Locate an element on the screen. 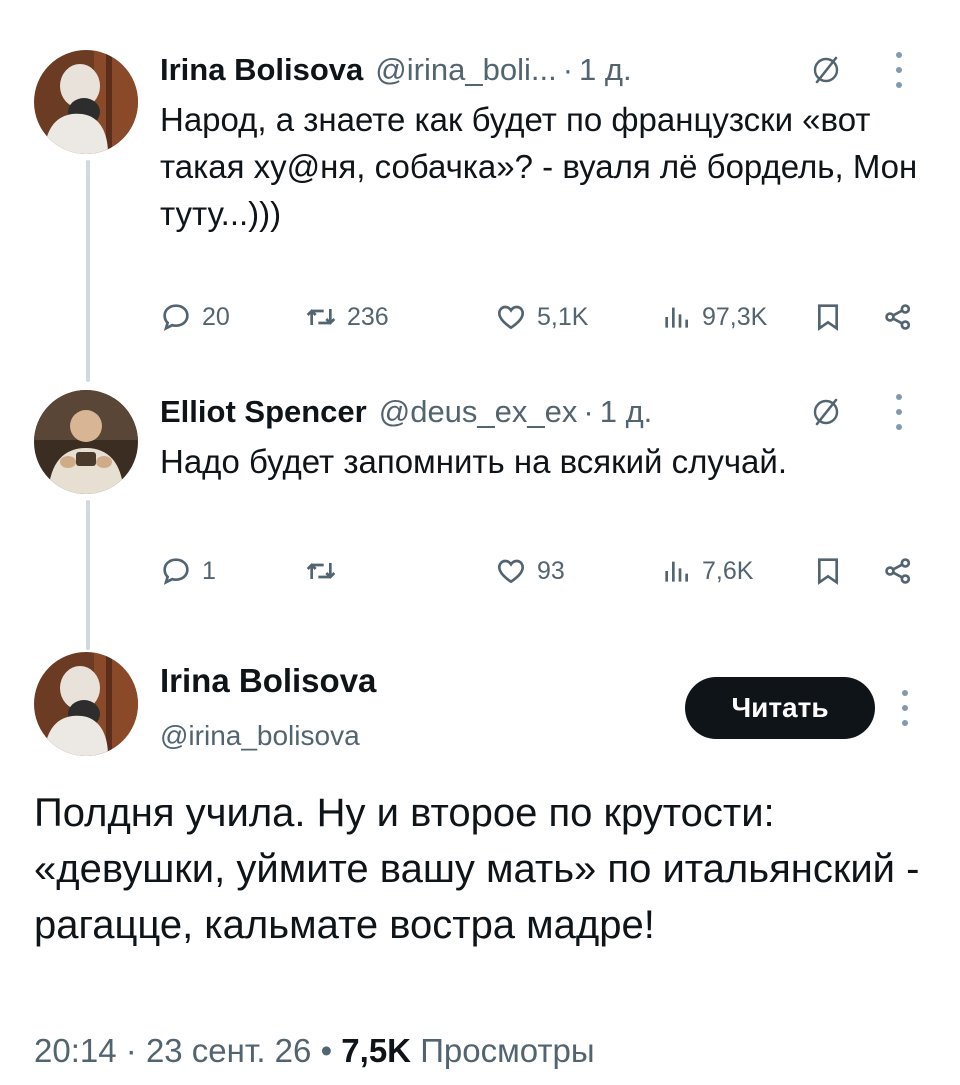 Image resolution: width=960 pixels, height=1085 pixels. author-handle: @irina_bolisova is located at coordinates (260, 736).